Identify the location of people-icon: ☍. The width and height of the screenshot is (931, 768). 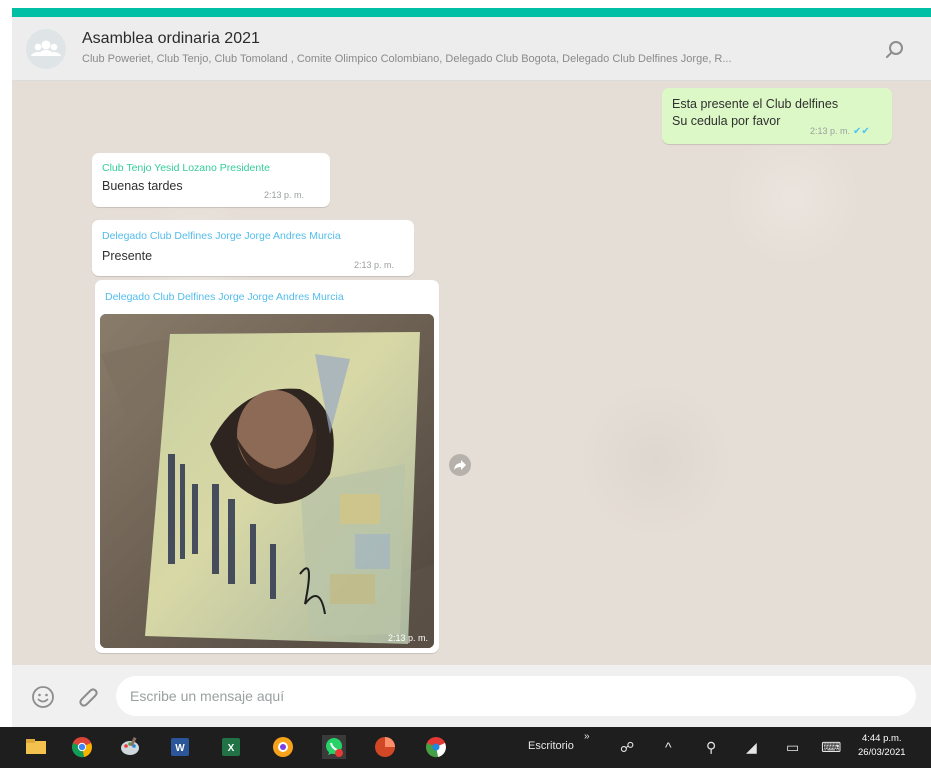
(627, 747).